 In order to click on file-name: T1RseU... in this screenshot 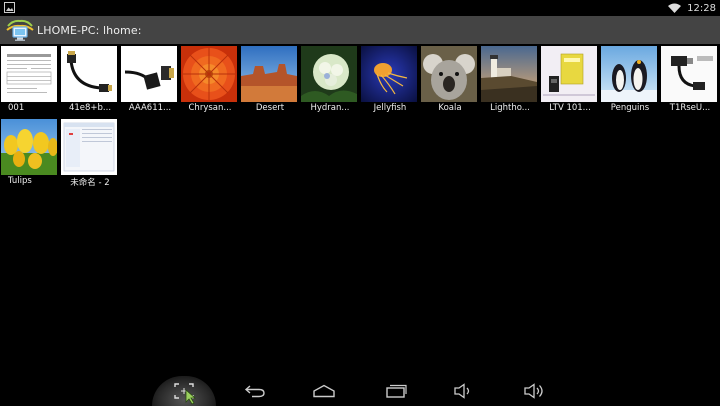, I will do `click(690, 108)`.